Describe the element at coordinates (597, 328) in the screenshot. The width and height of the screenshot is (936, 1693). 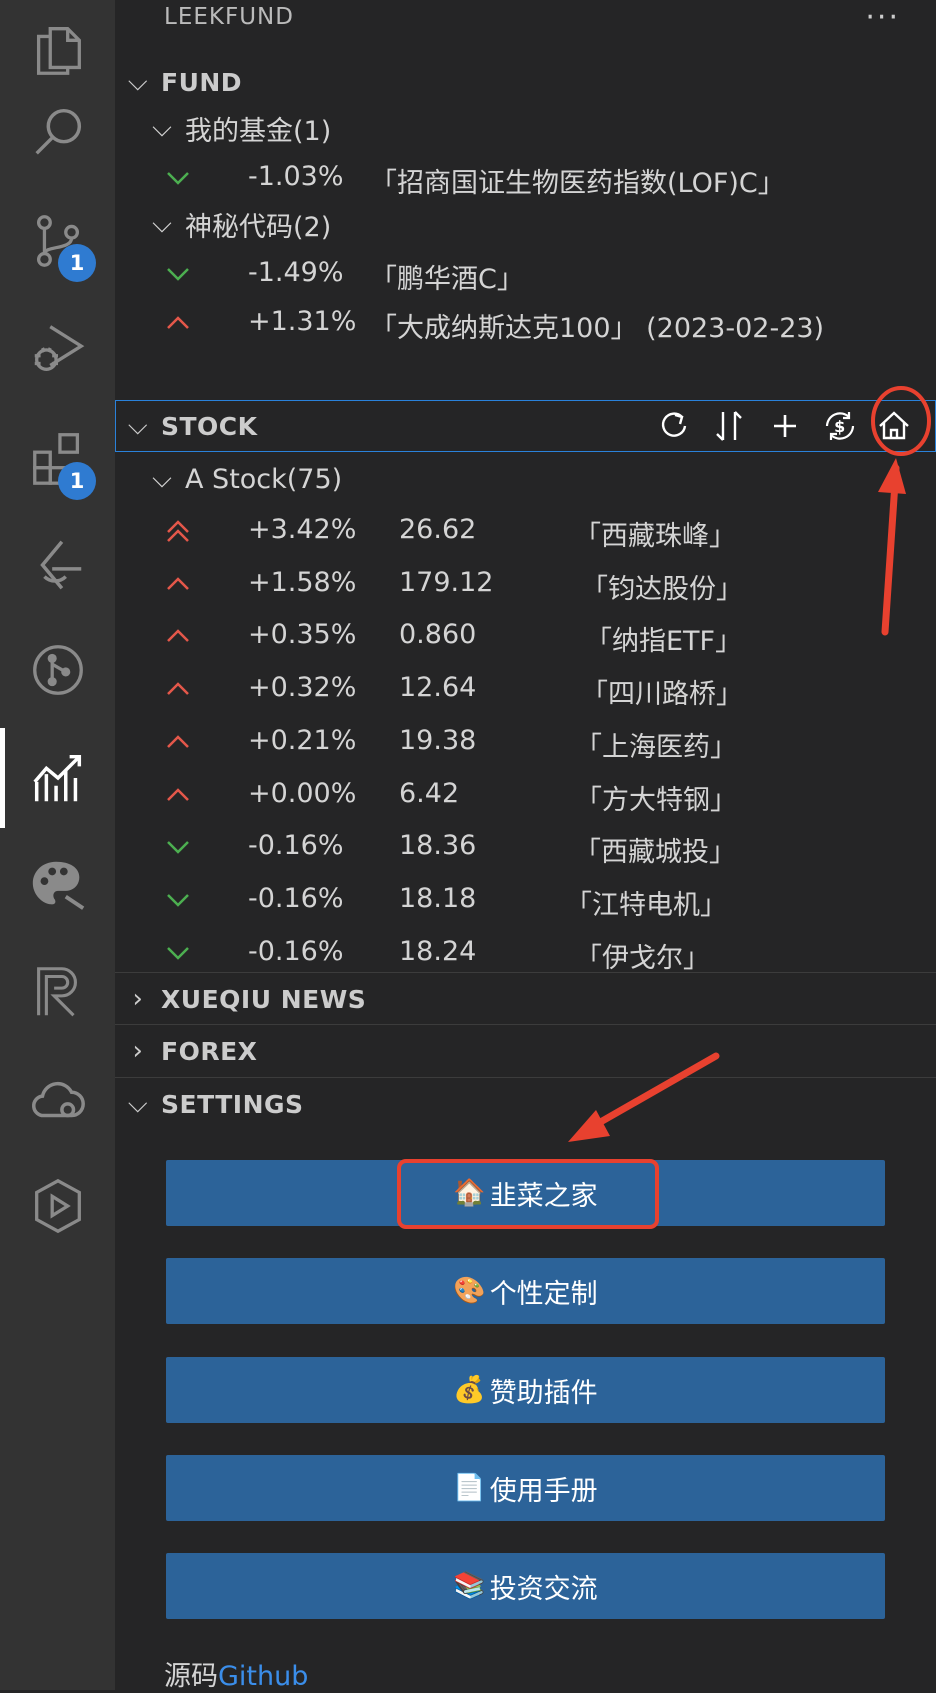
I see `fund-name: 「大成纳斯达克100」 (2023-02-23)` at that location.